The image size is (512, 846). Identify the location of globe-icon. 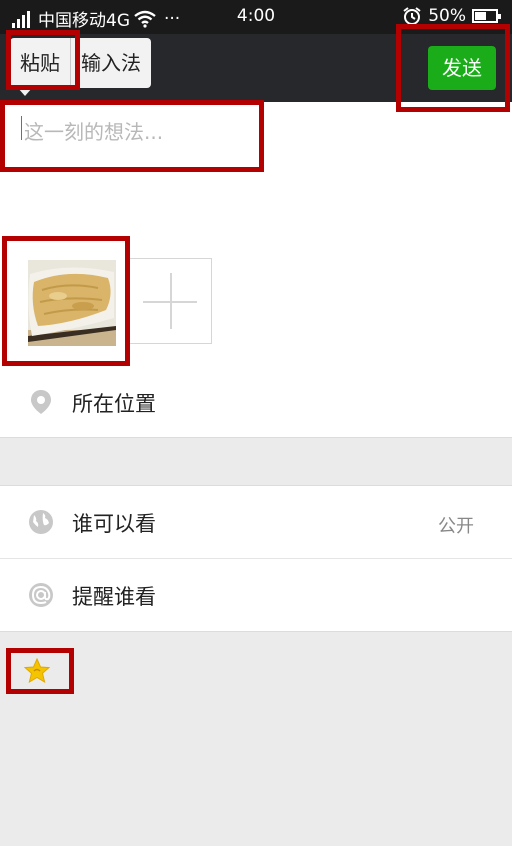
(41, 522).